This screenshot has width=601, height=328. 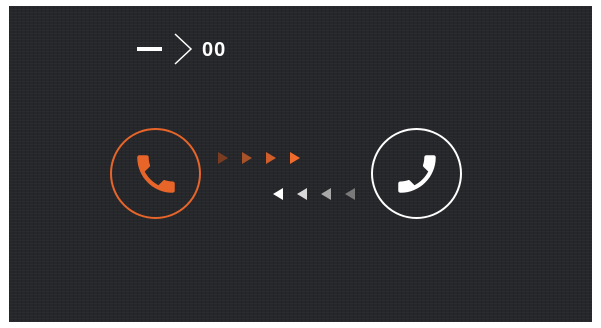 I want to click on call-timer: 00, so click(x=214, y=49).